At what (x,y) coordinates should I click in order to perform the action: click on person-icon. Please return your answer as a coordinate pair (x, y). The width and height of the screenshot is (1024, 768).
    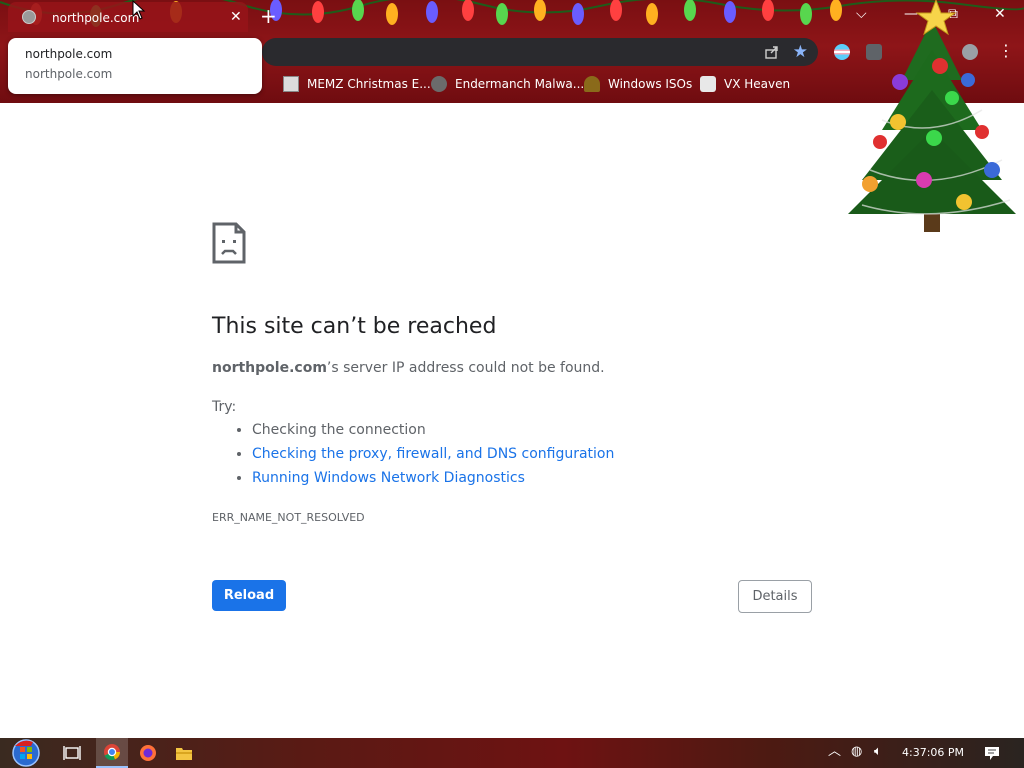
    Looking at the image, I should click on (592, 84).